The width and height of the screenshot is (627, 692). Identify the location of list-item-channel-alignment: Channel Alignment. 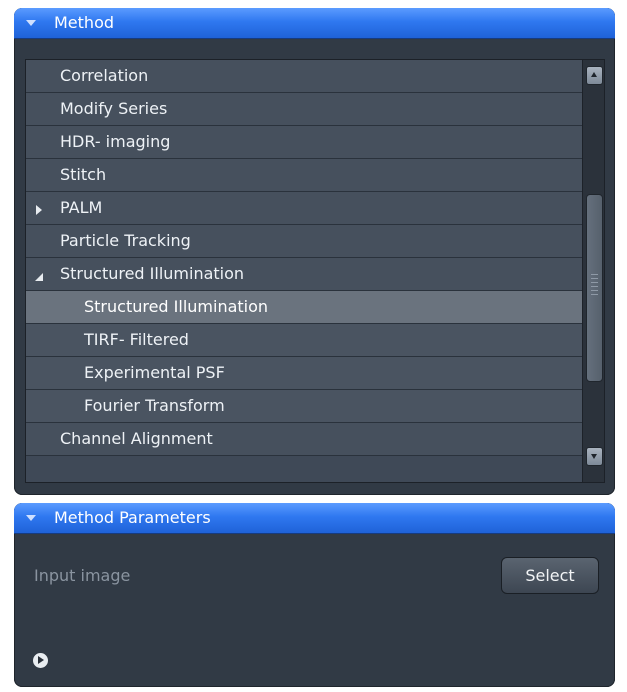
(304, 439).